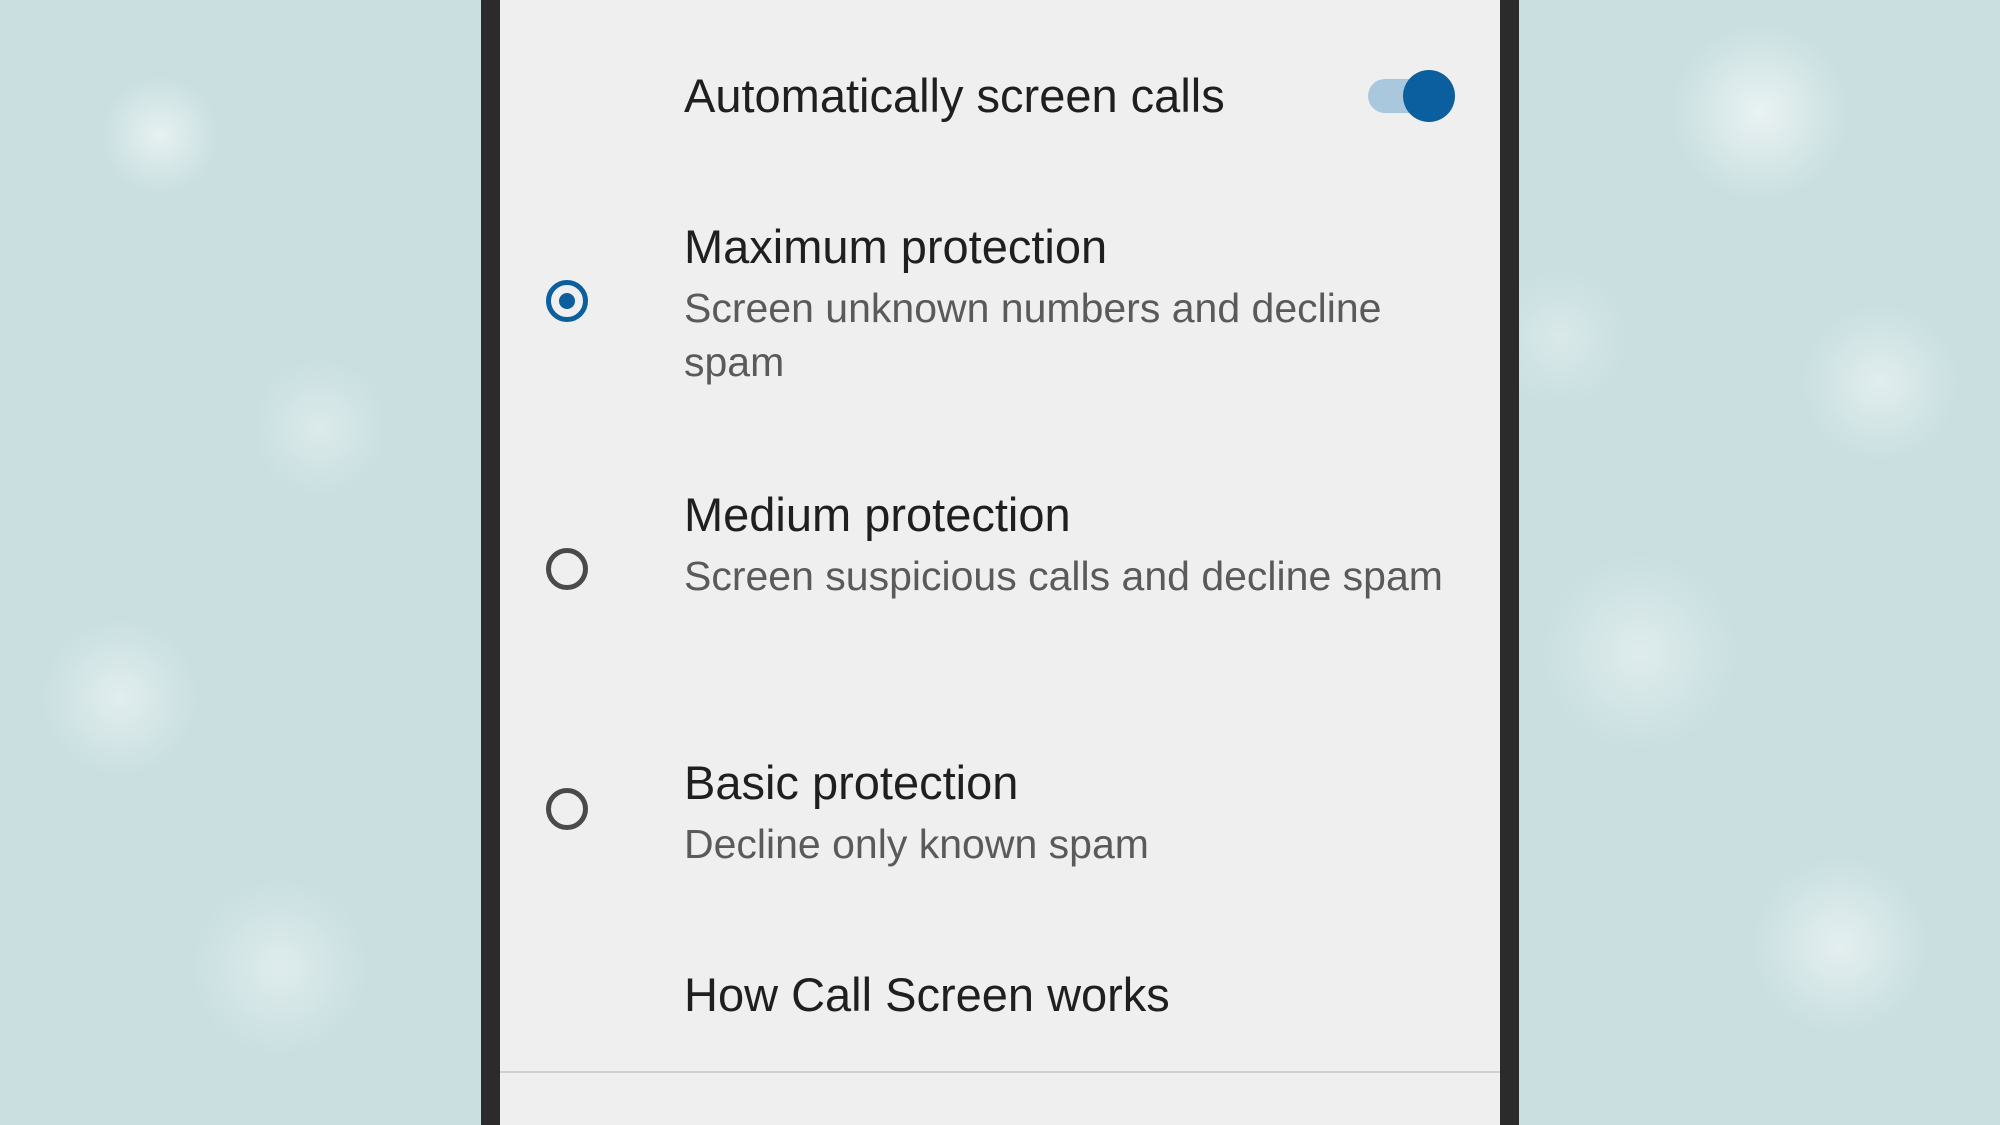 This screenshot has width=2000, height=1125. I want to click on option-title: Basic protection, so click(851, 782).